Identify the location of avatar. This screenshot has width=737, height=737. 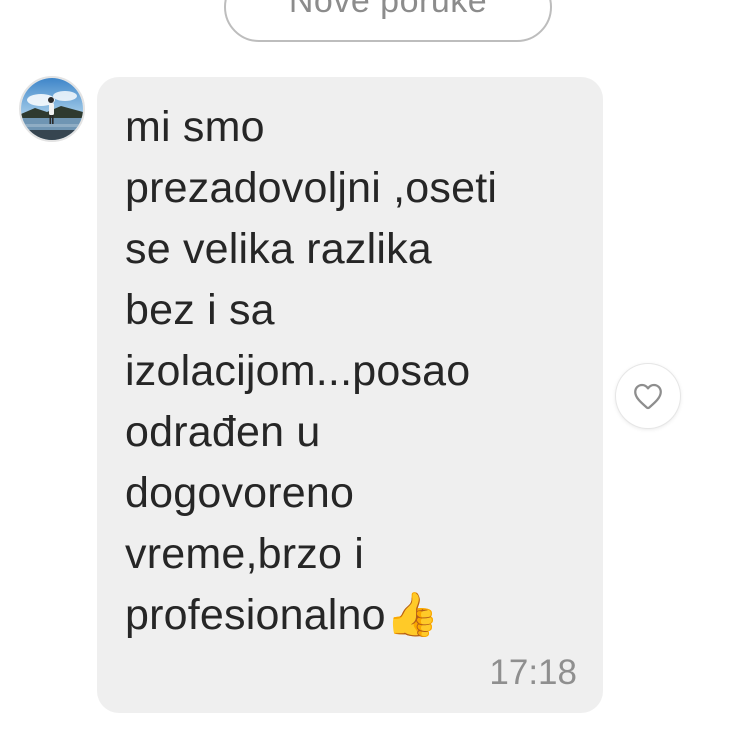
(52, 109).